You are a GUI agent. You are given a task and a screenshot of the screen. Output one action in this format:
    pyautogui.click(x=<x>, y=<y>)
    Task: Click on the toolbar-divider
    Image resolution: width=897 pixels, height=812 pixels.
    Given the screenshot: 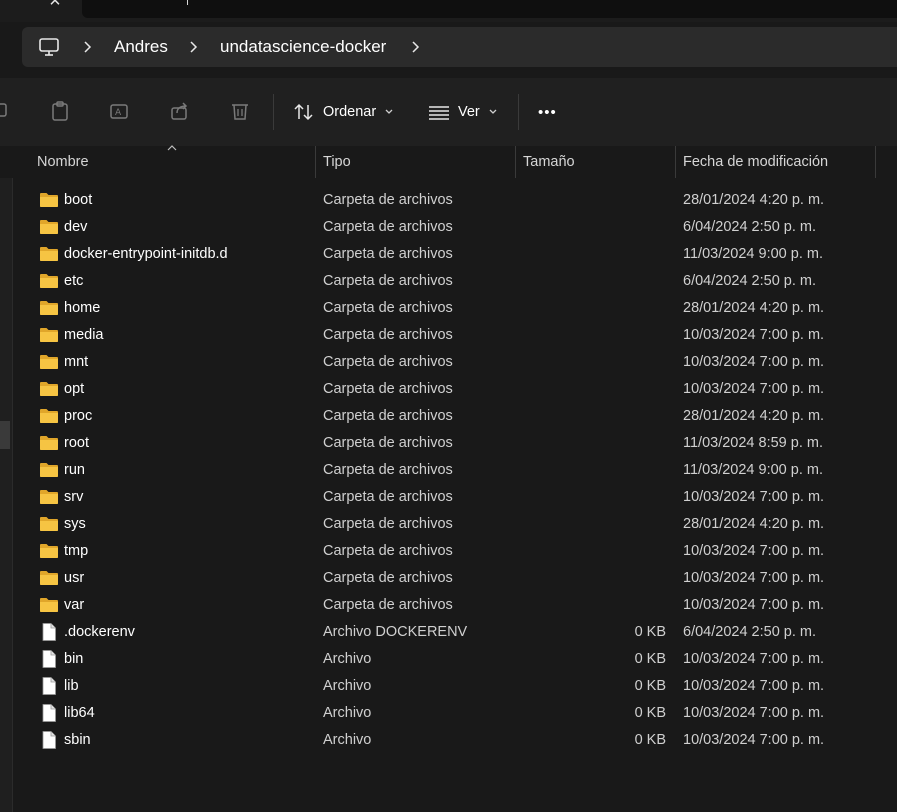 What is the action you would take?
    pyautogui.click(x=273, y=112)
    